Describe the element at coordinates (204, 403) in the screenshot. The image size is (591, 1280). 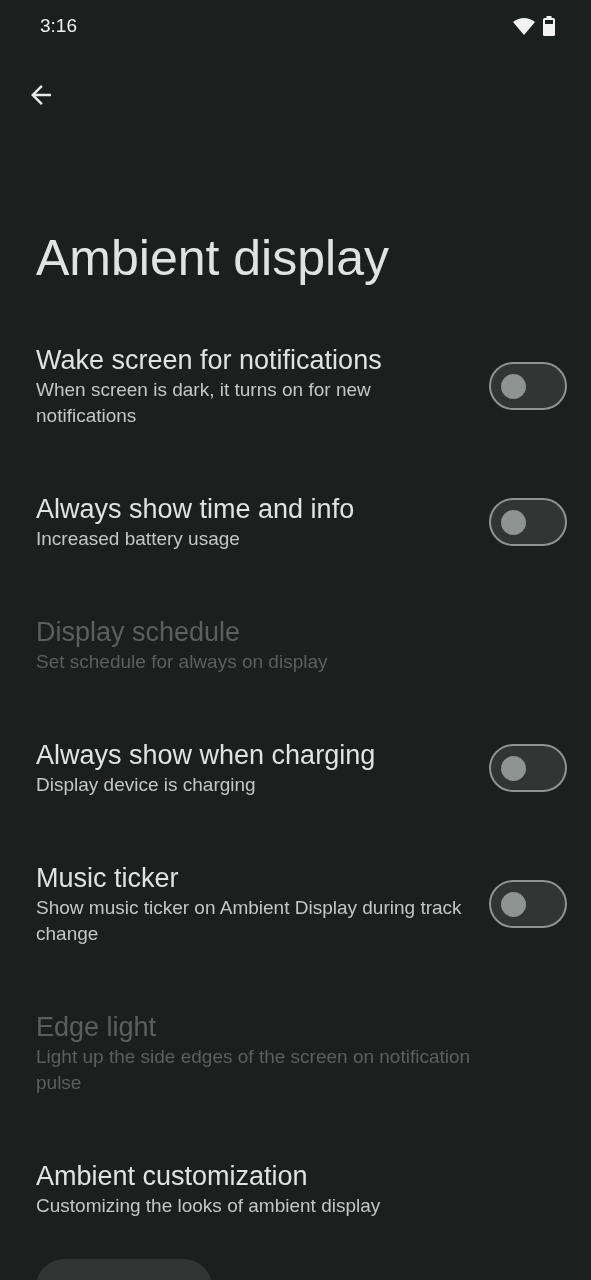
I see `setting-description: When screen is dark, it turns on for new notifications` at that location.